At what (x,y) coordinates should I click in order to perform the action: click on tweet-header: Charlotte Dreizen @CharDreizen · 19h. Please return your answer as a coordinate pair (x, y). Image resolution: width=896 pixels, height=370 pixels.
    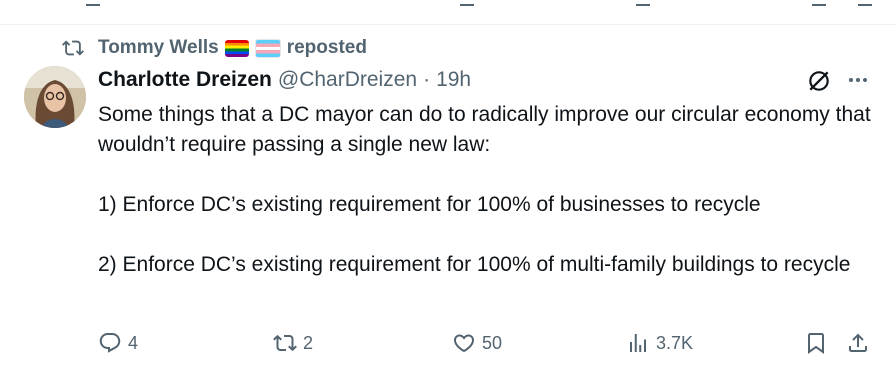
    Looking at the image, I should click on (284, 80).